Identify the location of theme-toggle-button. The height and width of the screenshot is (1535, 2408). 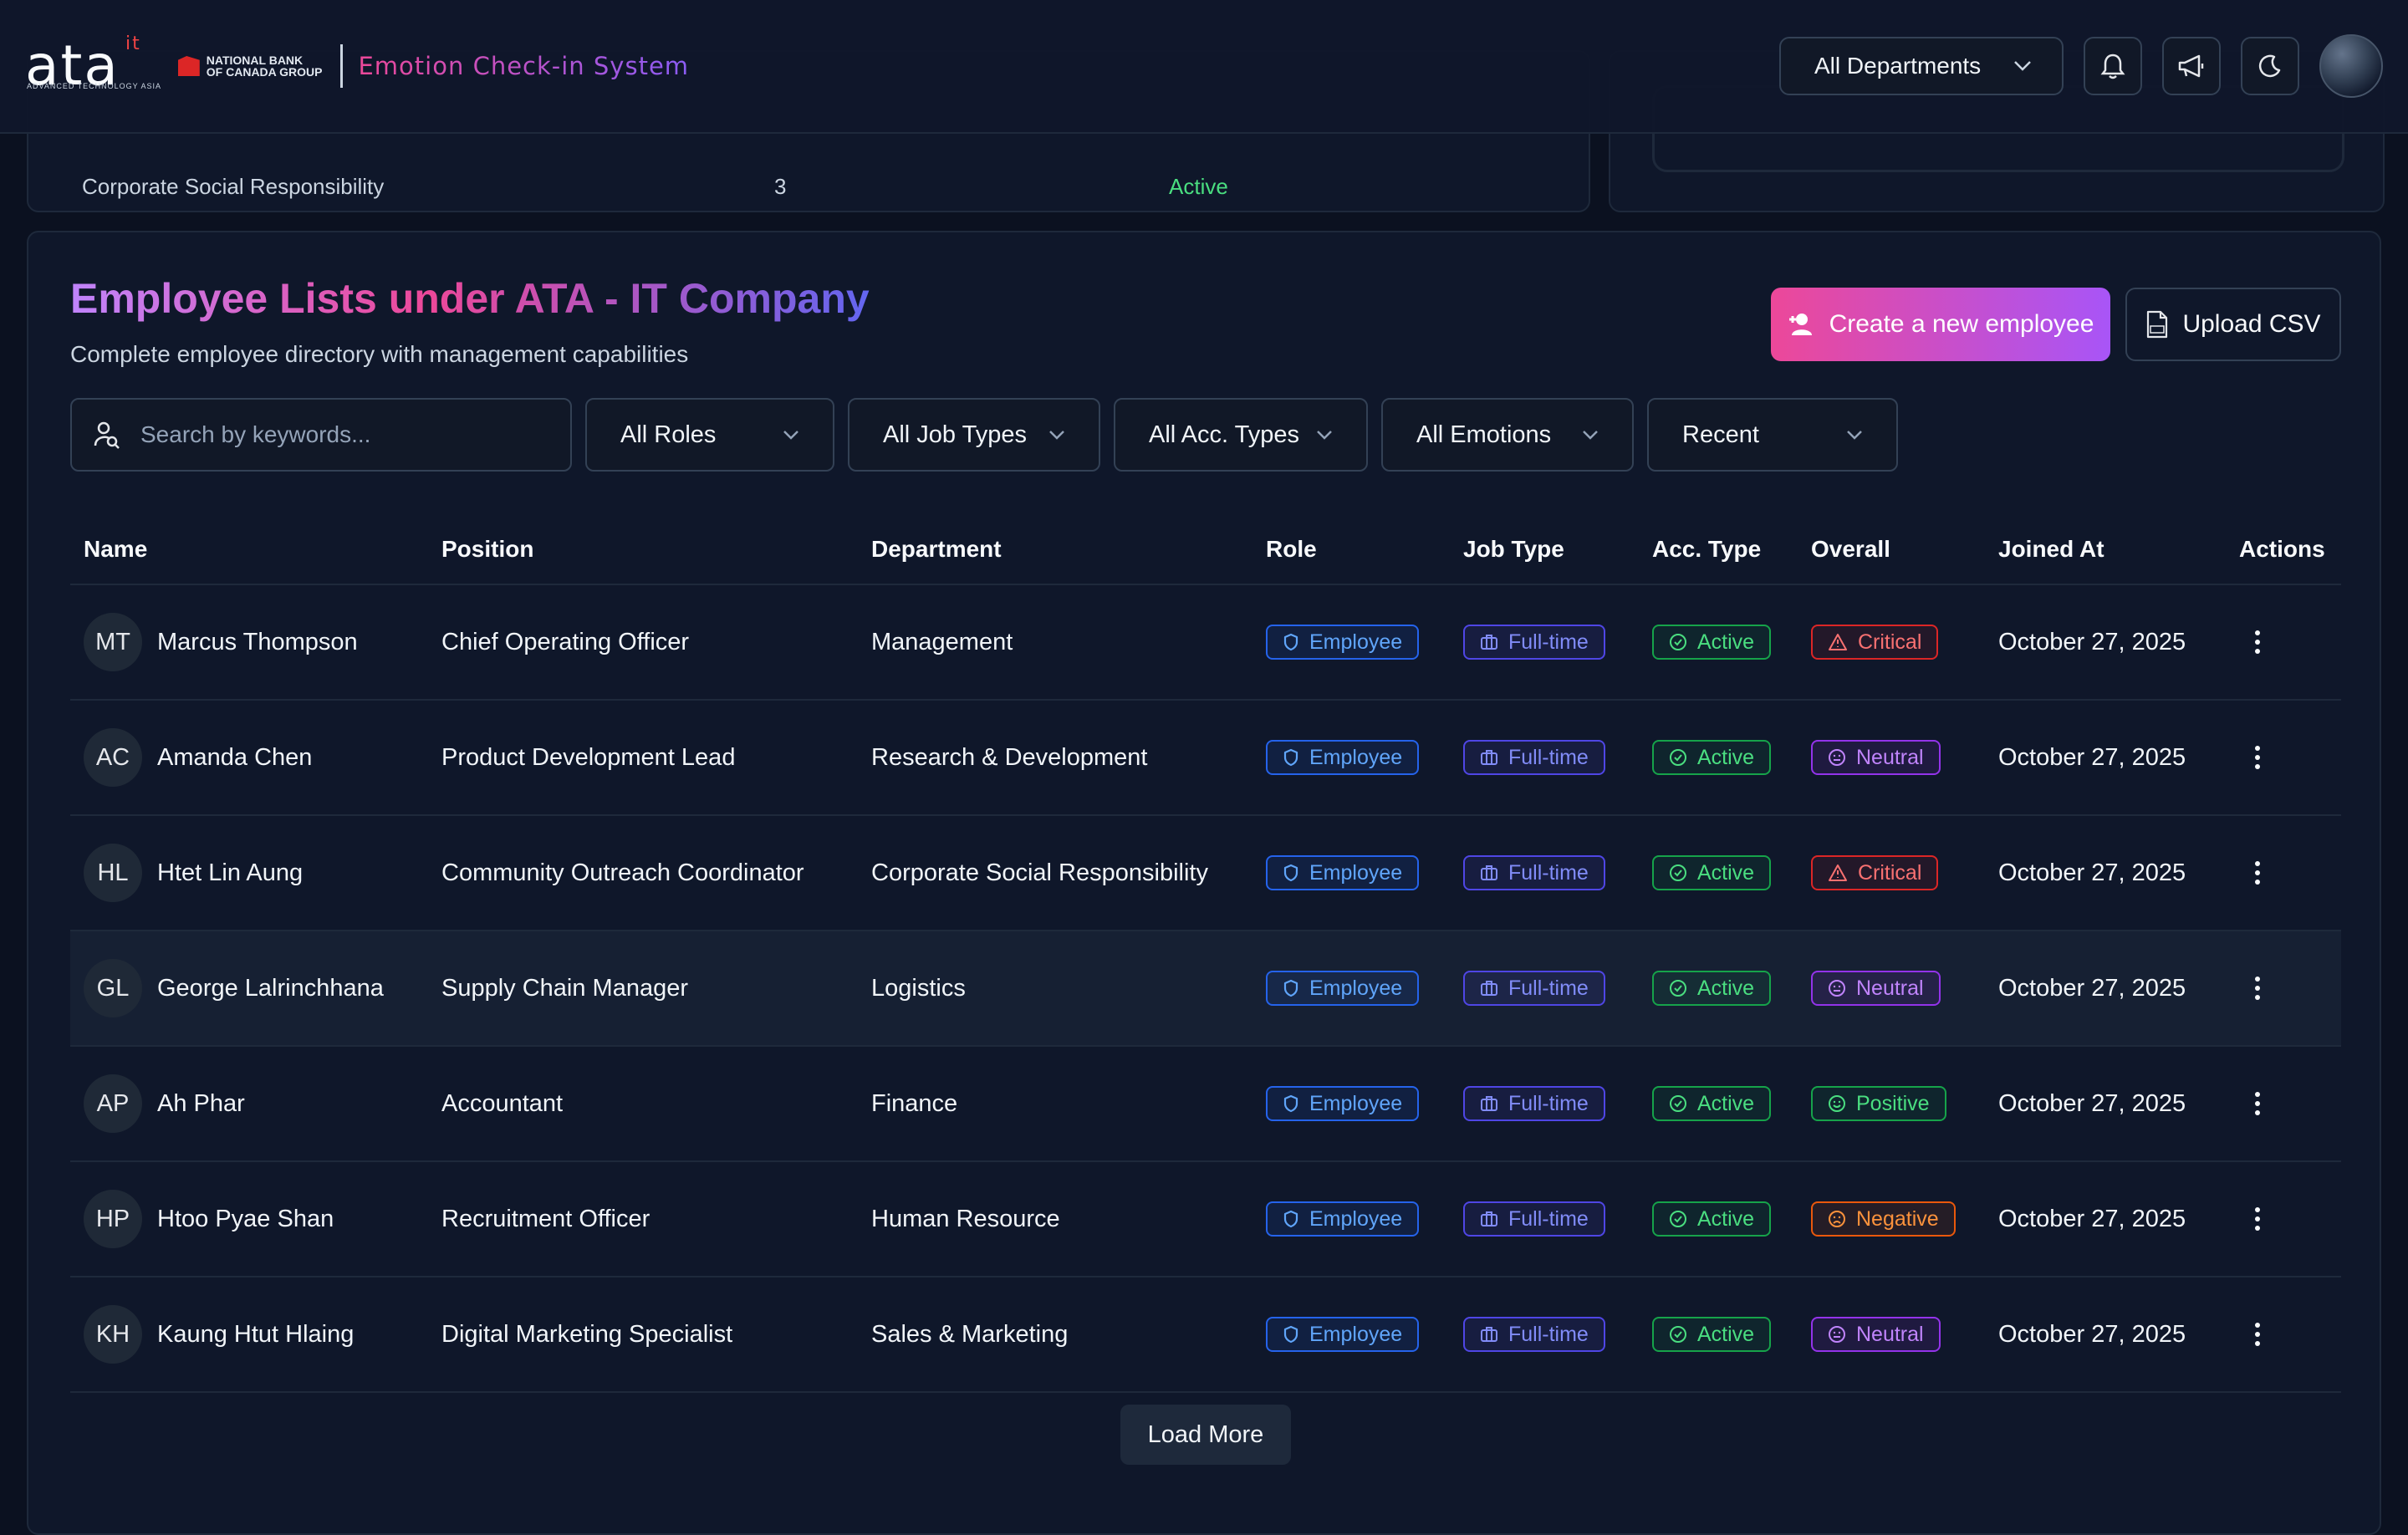
(2270, 66).